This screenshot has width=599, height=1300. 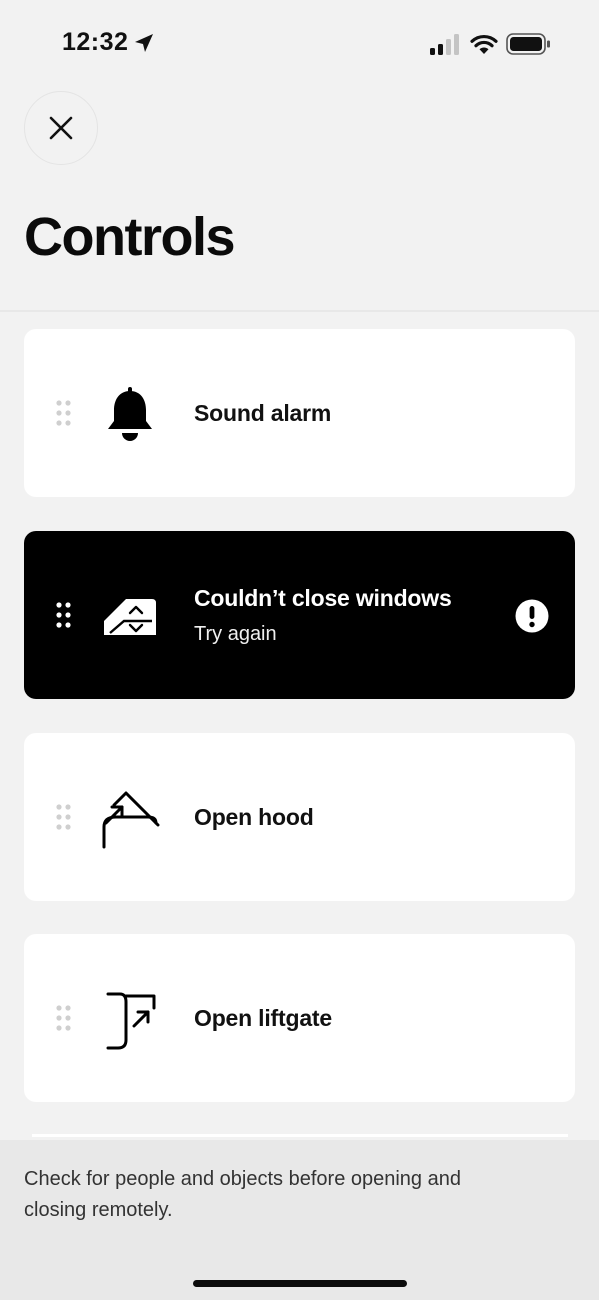 What do you see at coordinates (144, 43) in the screenshot?
I see `location-arrow-icon` at bounding box center [144, 43].